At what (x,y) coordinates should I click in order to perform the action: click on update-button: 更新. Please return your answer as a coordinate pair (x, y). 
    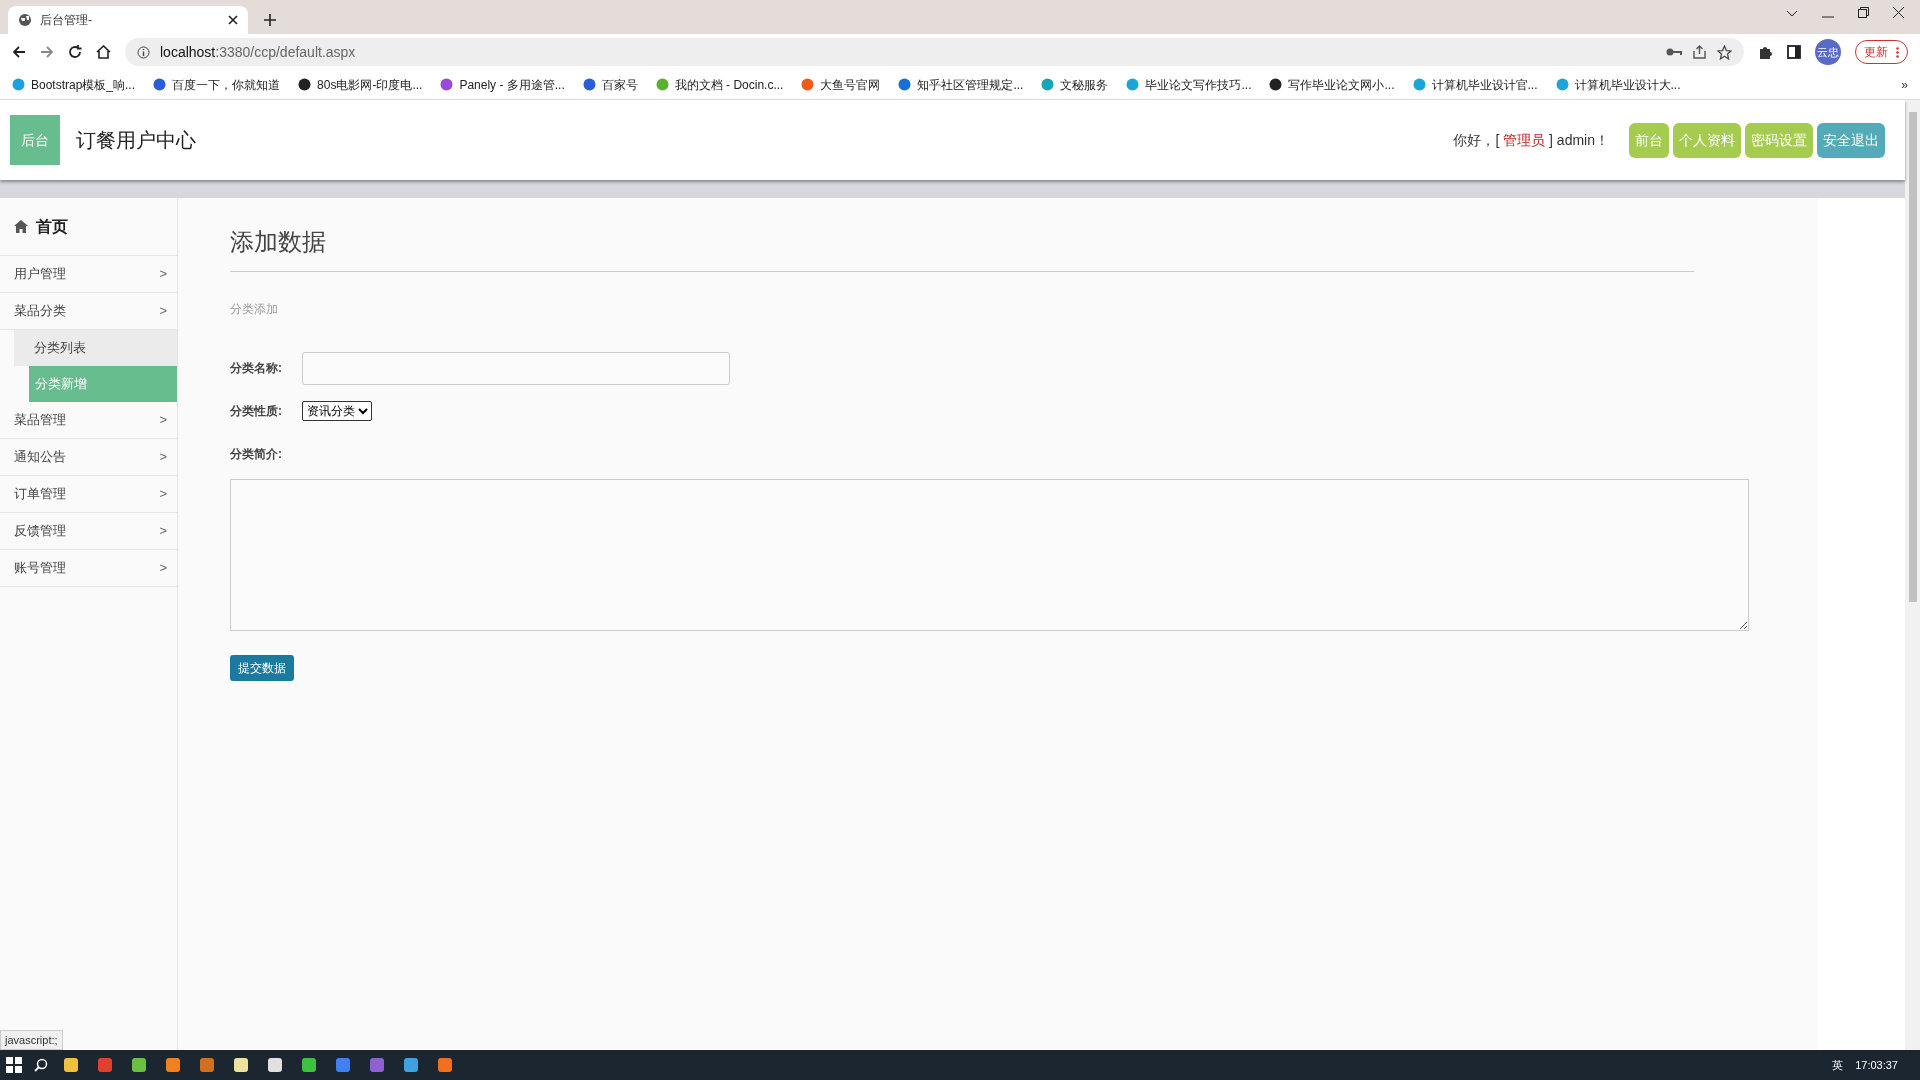
    Looking at the image, I should click on (1881, 52).